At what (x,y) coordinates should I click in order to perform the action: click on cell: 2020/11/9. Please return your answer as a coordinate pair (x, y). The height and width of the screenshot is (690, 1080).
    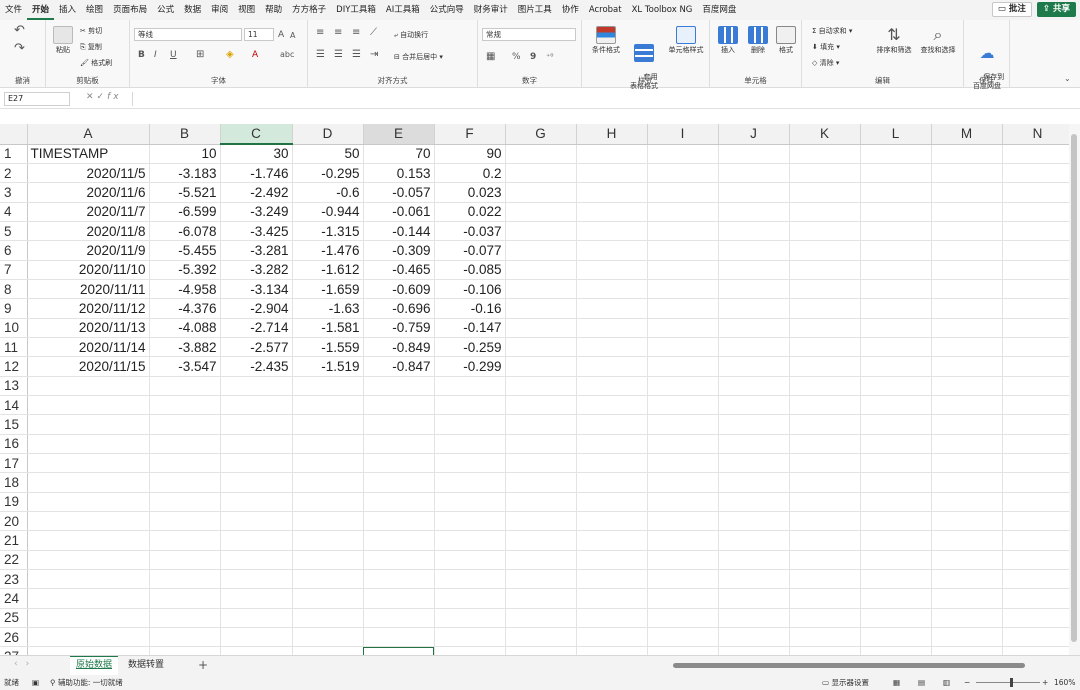
    Looking at the image, I should click on (88, 250).